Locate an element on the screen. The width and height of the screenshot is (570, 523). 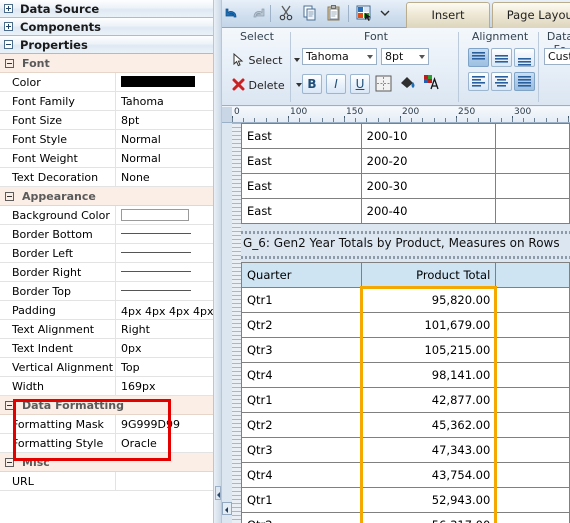
table-cell-total: 95,820.00 is located at coordinates (428, 300).